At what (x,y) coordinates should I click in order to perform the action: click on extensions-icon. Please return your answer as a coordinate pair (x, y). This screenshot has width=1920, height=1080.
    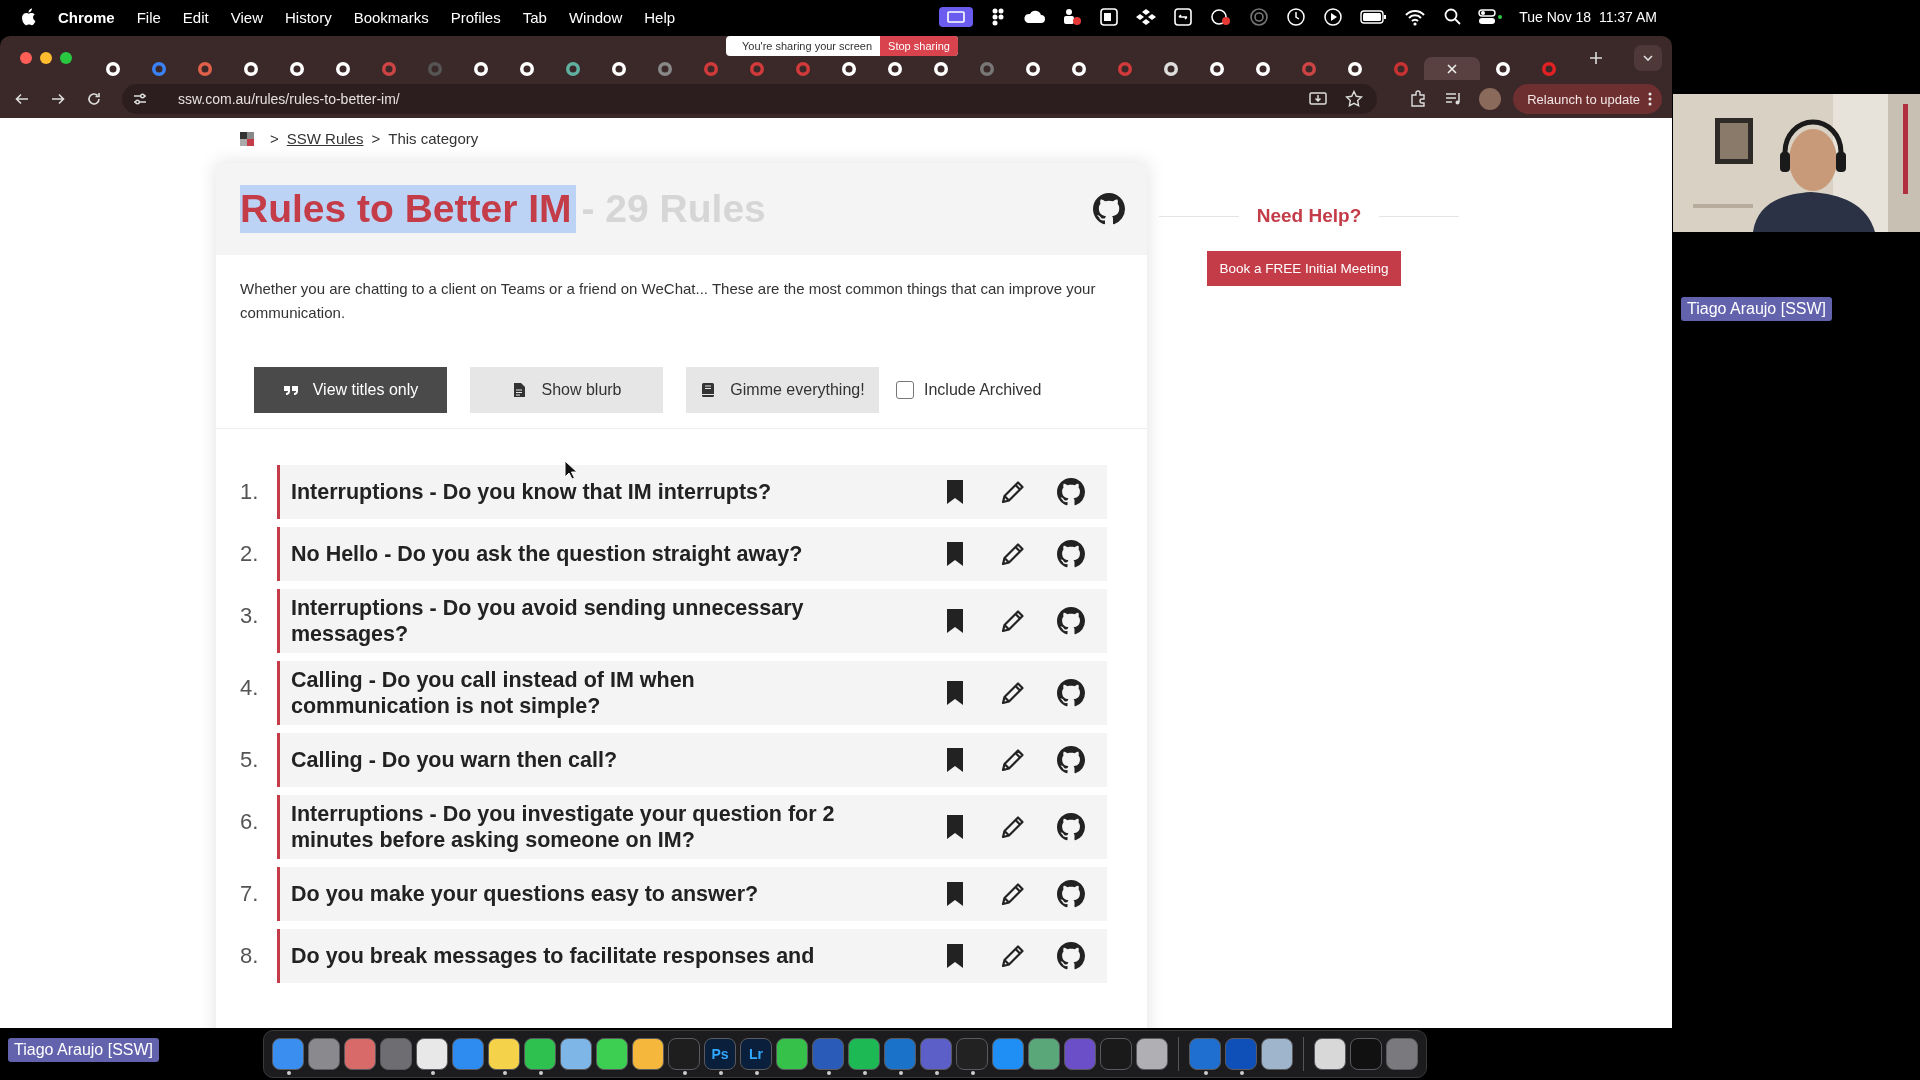
    Looking at the image, I should click on (1418, 99).